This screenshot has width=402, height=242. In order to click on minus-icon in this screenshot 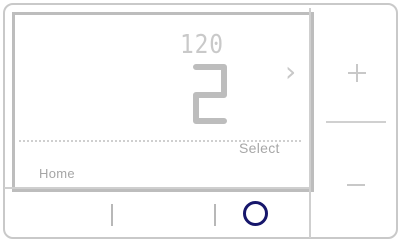, I will do `click(356, 185)`.